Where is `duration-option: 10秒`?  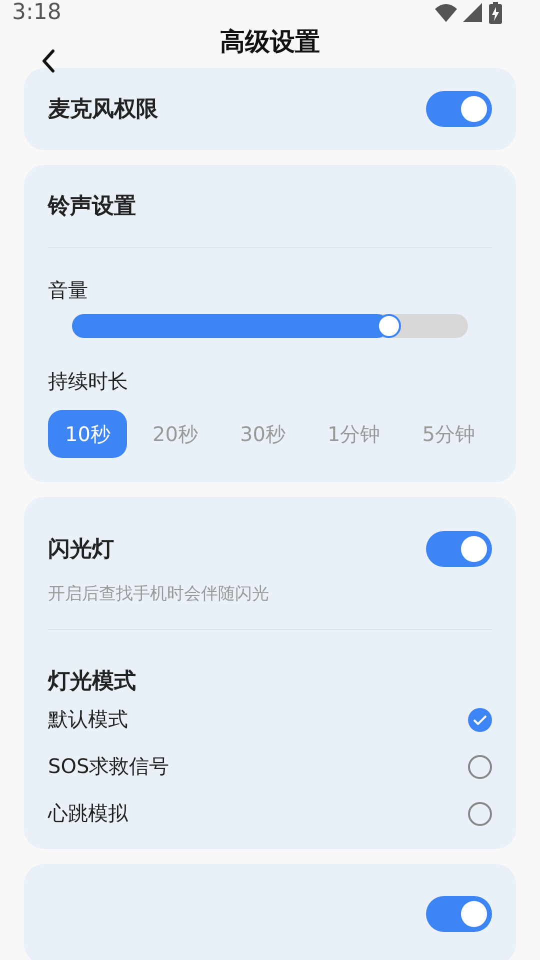
duration-option: 10秒 is located at coordinates (88, 434).